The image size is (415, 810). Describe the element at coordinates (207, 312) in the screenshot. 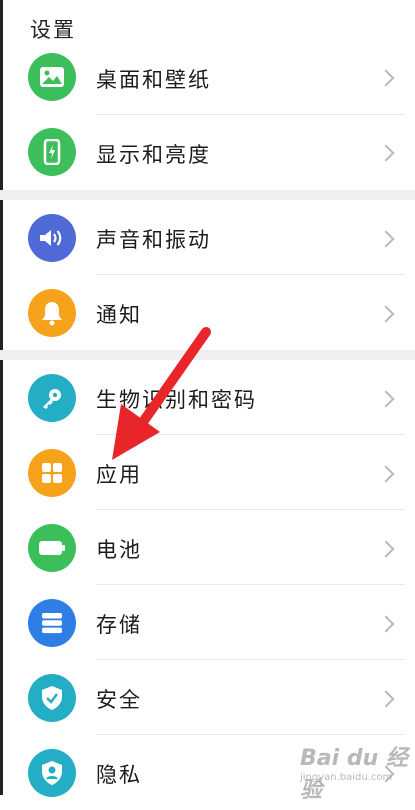

I see `settings-item-notifications: 通知` at that location.